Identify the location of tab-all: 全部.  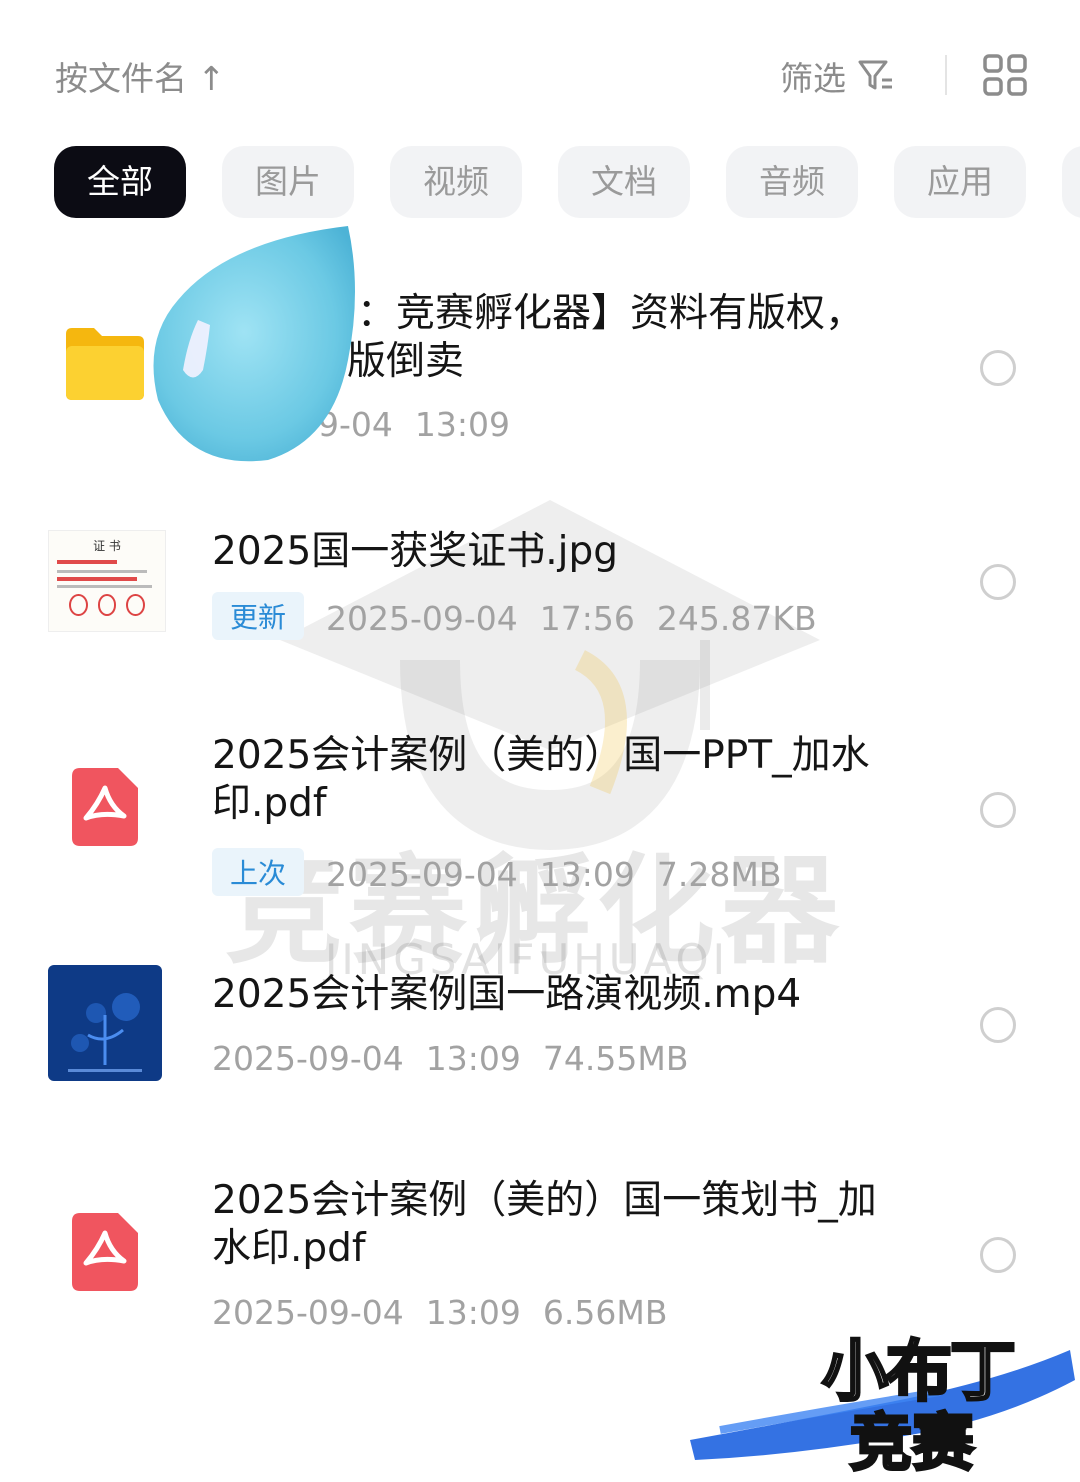
(120, 182).